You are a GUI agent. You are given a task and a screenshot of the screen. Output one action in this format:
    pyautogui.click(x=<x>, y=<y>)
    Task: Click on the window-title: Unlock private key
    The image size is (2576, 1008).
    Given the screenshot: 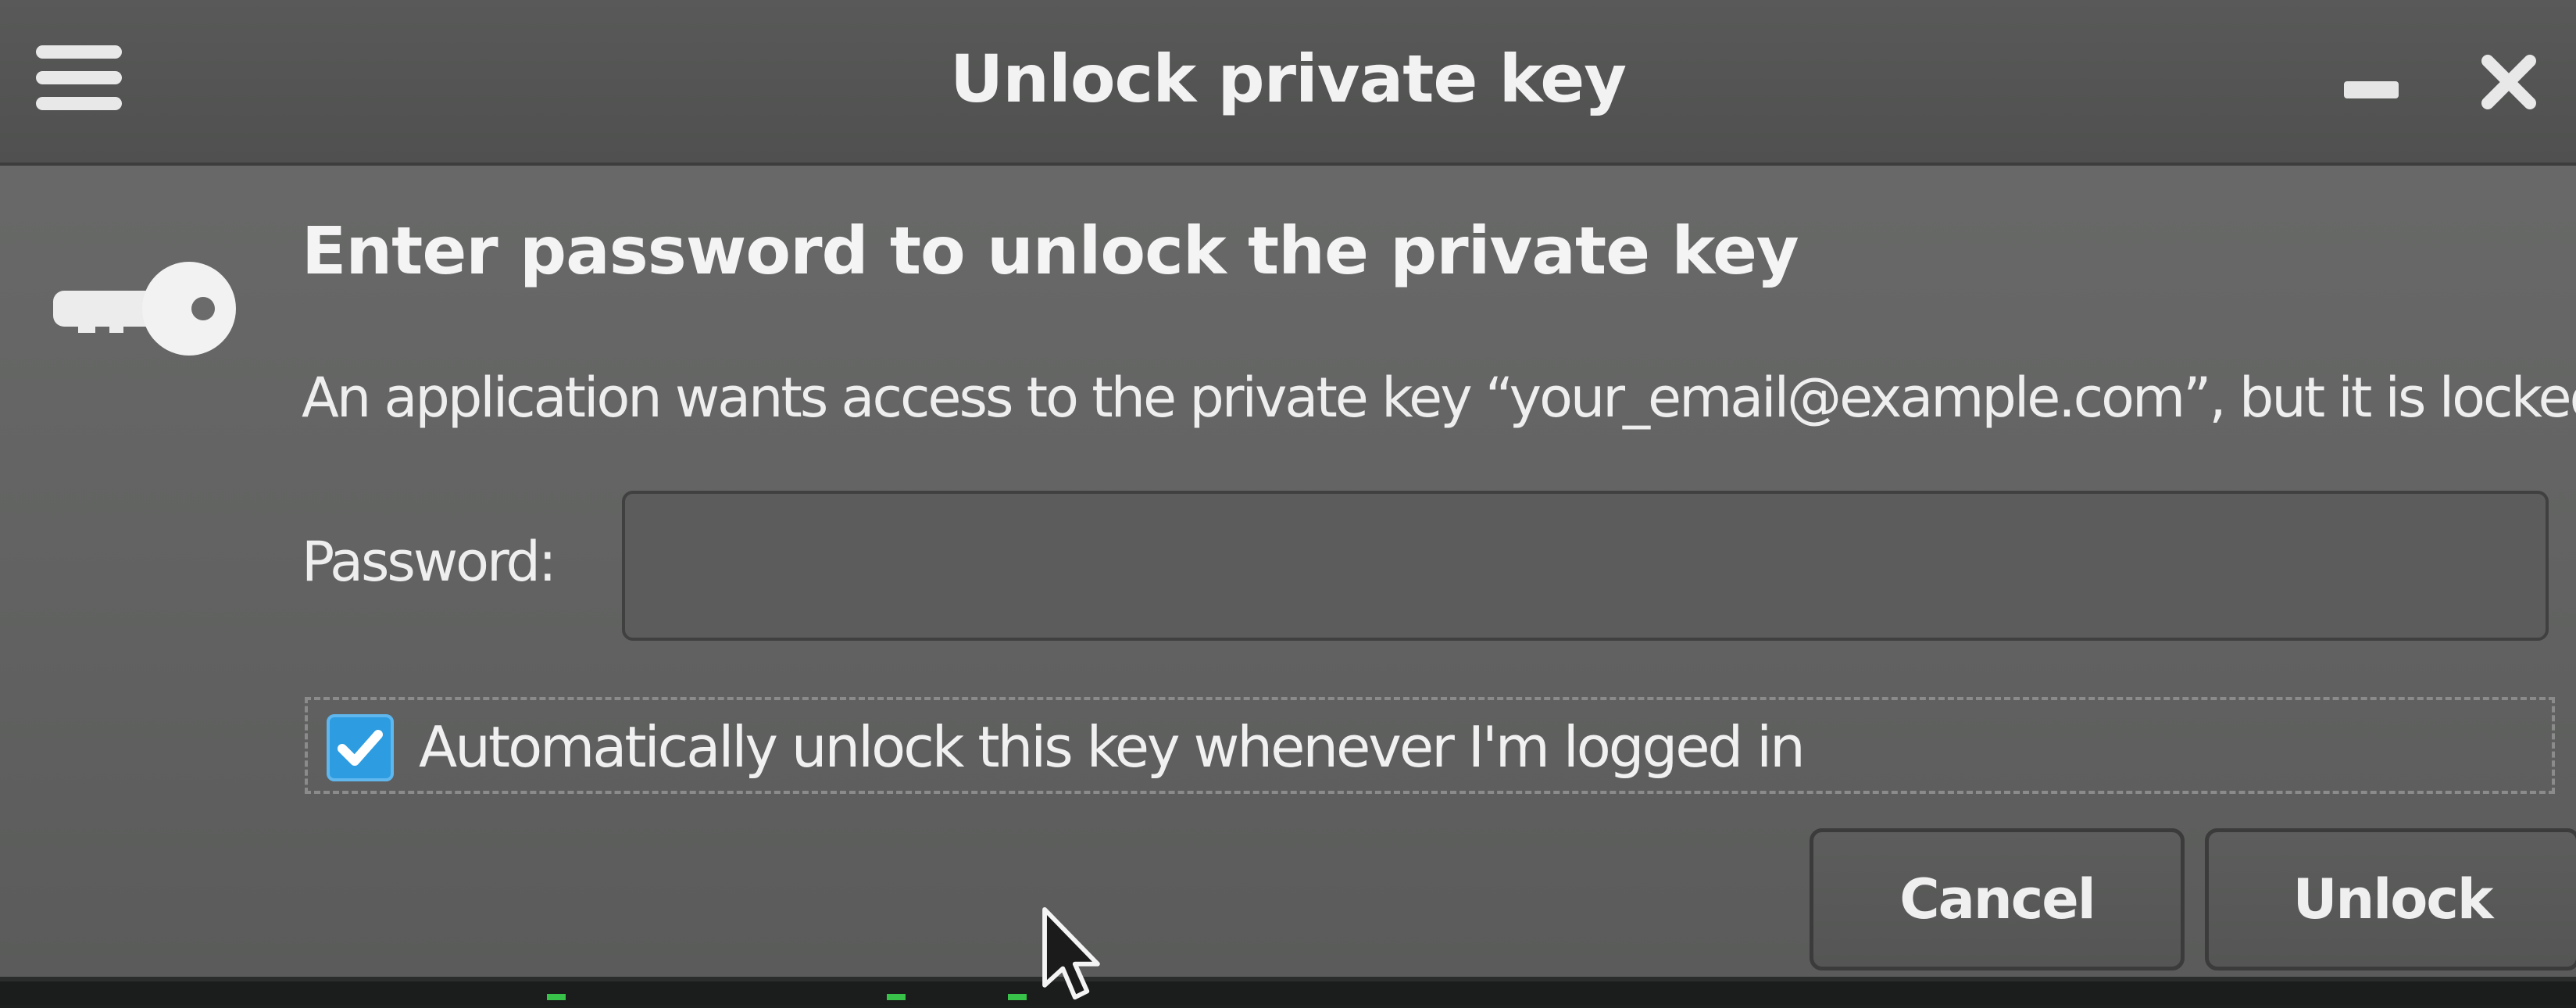 What is the action you would take?
    pyautogui.click(x=1289, y=79)
    